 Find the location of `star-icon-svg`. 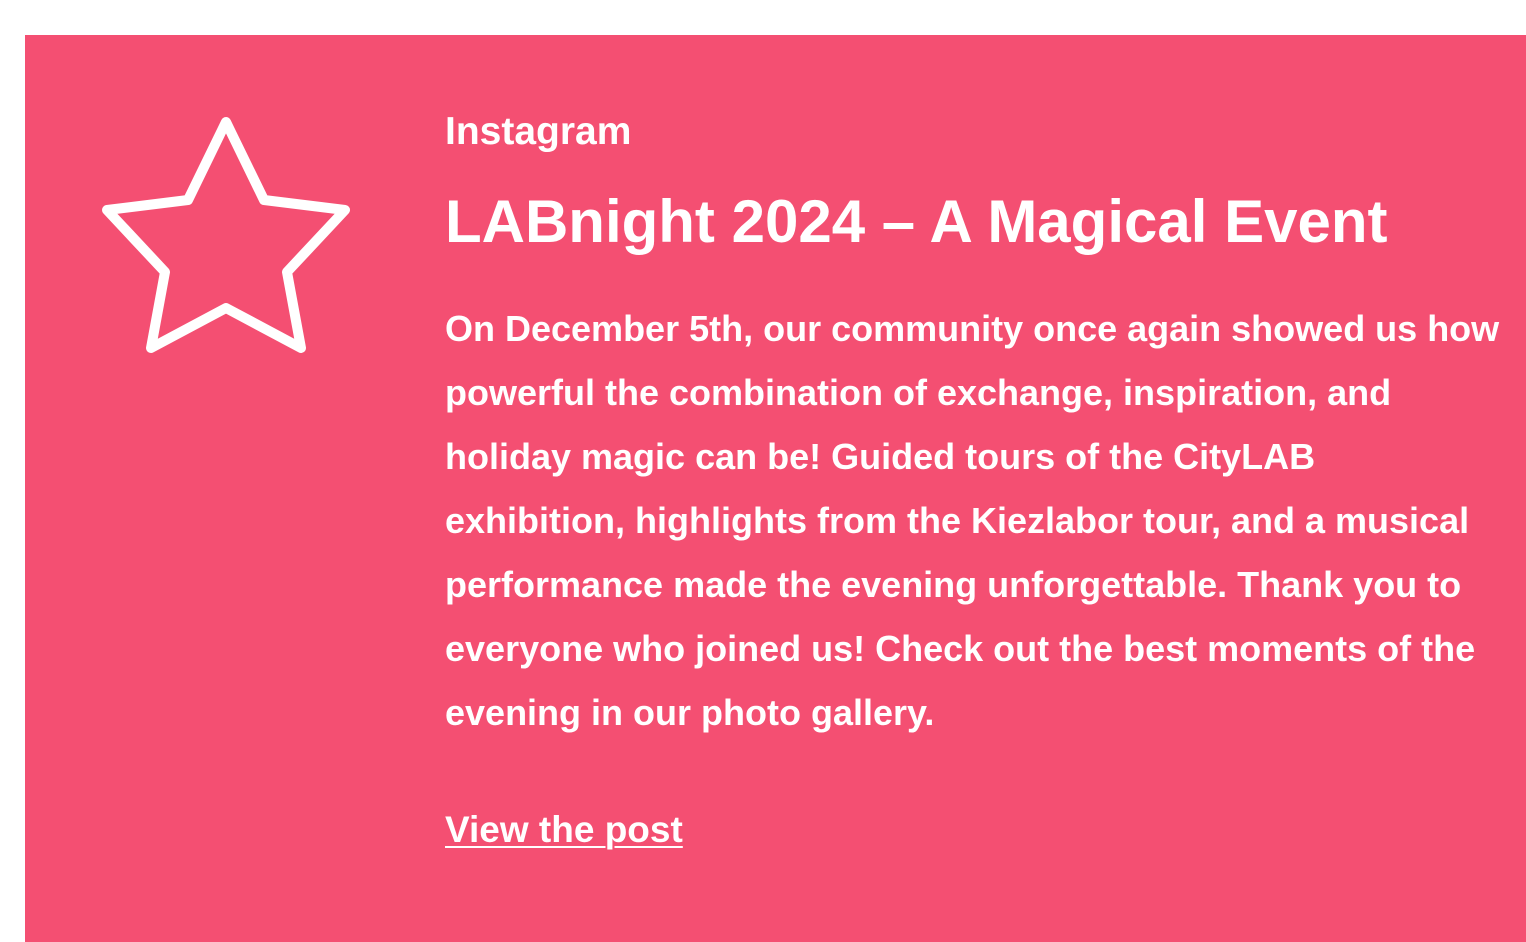

star-icon-svg is located at coordinates (226, 235).